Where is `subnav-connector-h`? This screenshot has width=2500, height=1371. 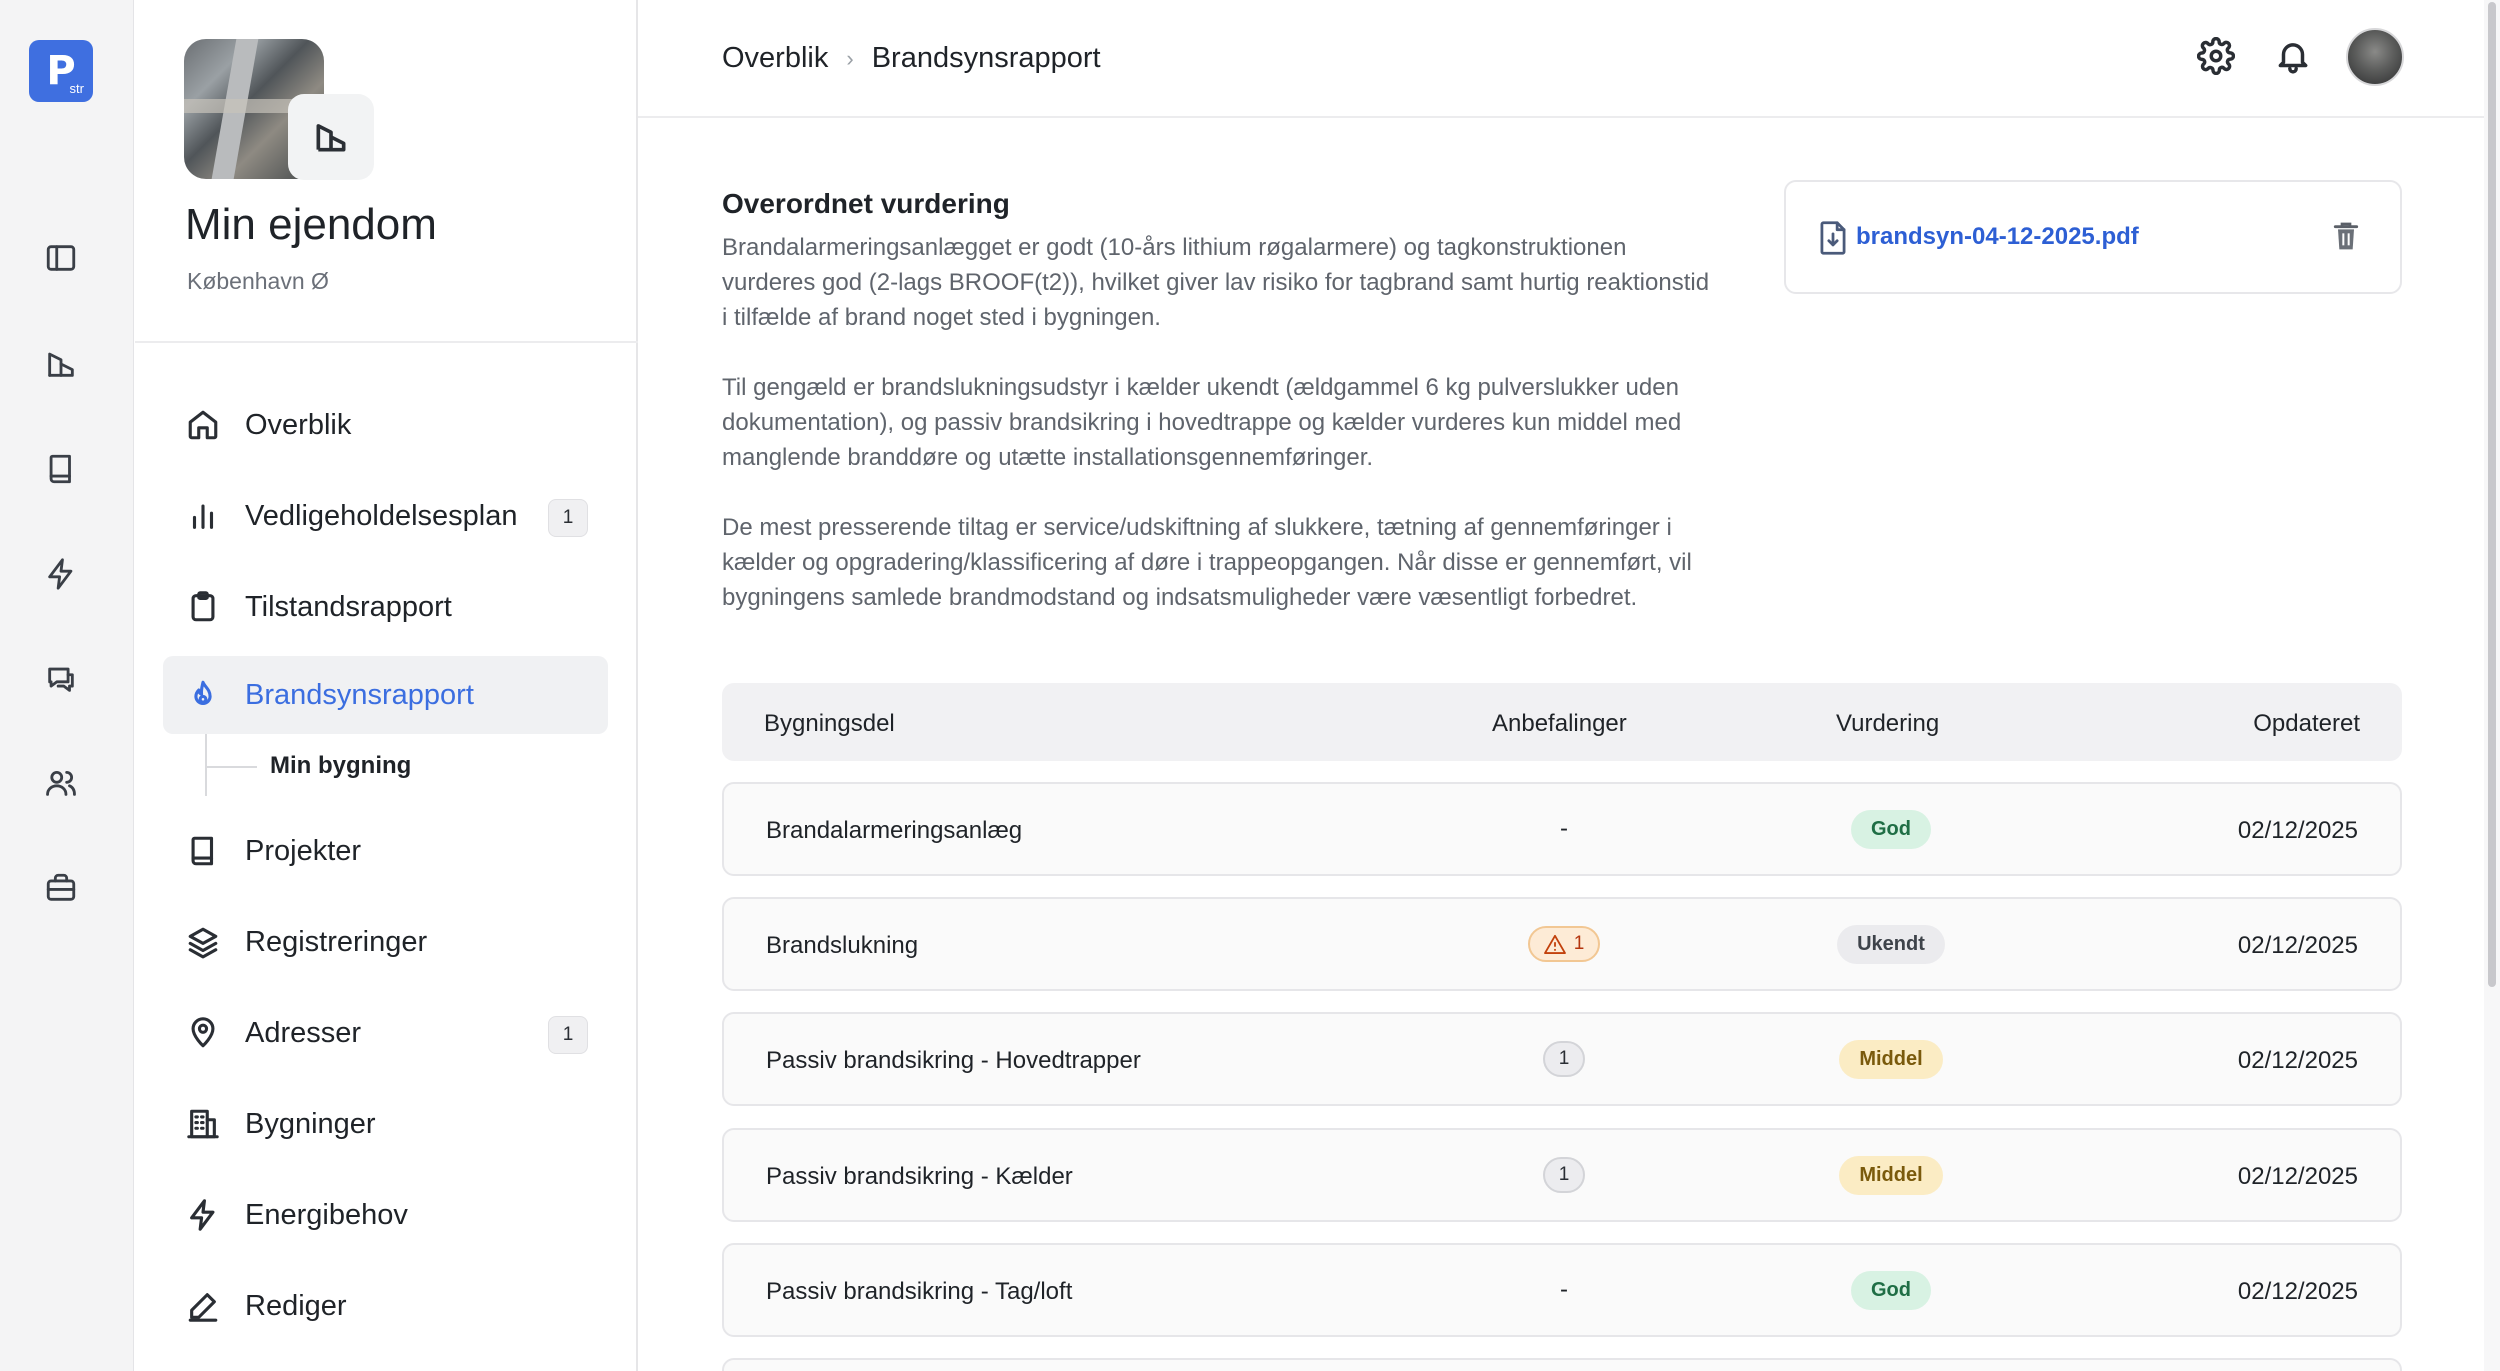 subnav-connector-h is located at coordinates (231, 767).